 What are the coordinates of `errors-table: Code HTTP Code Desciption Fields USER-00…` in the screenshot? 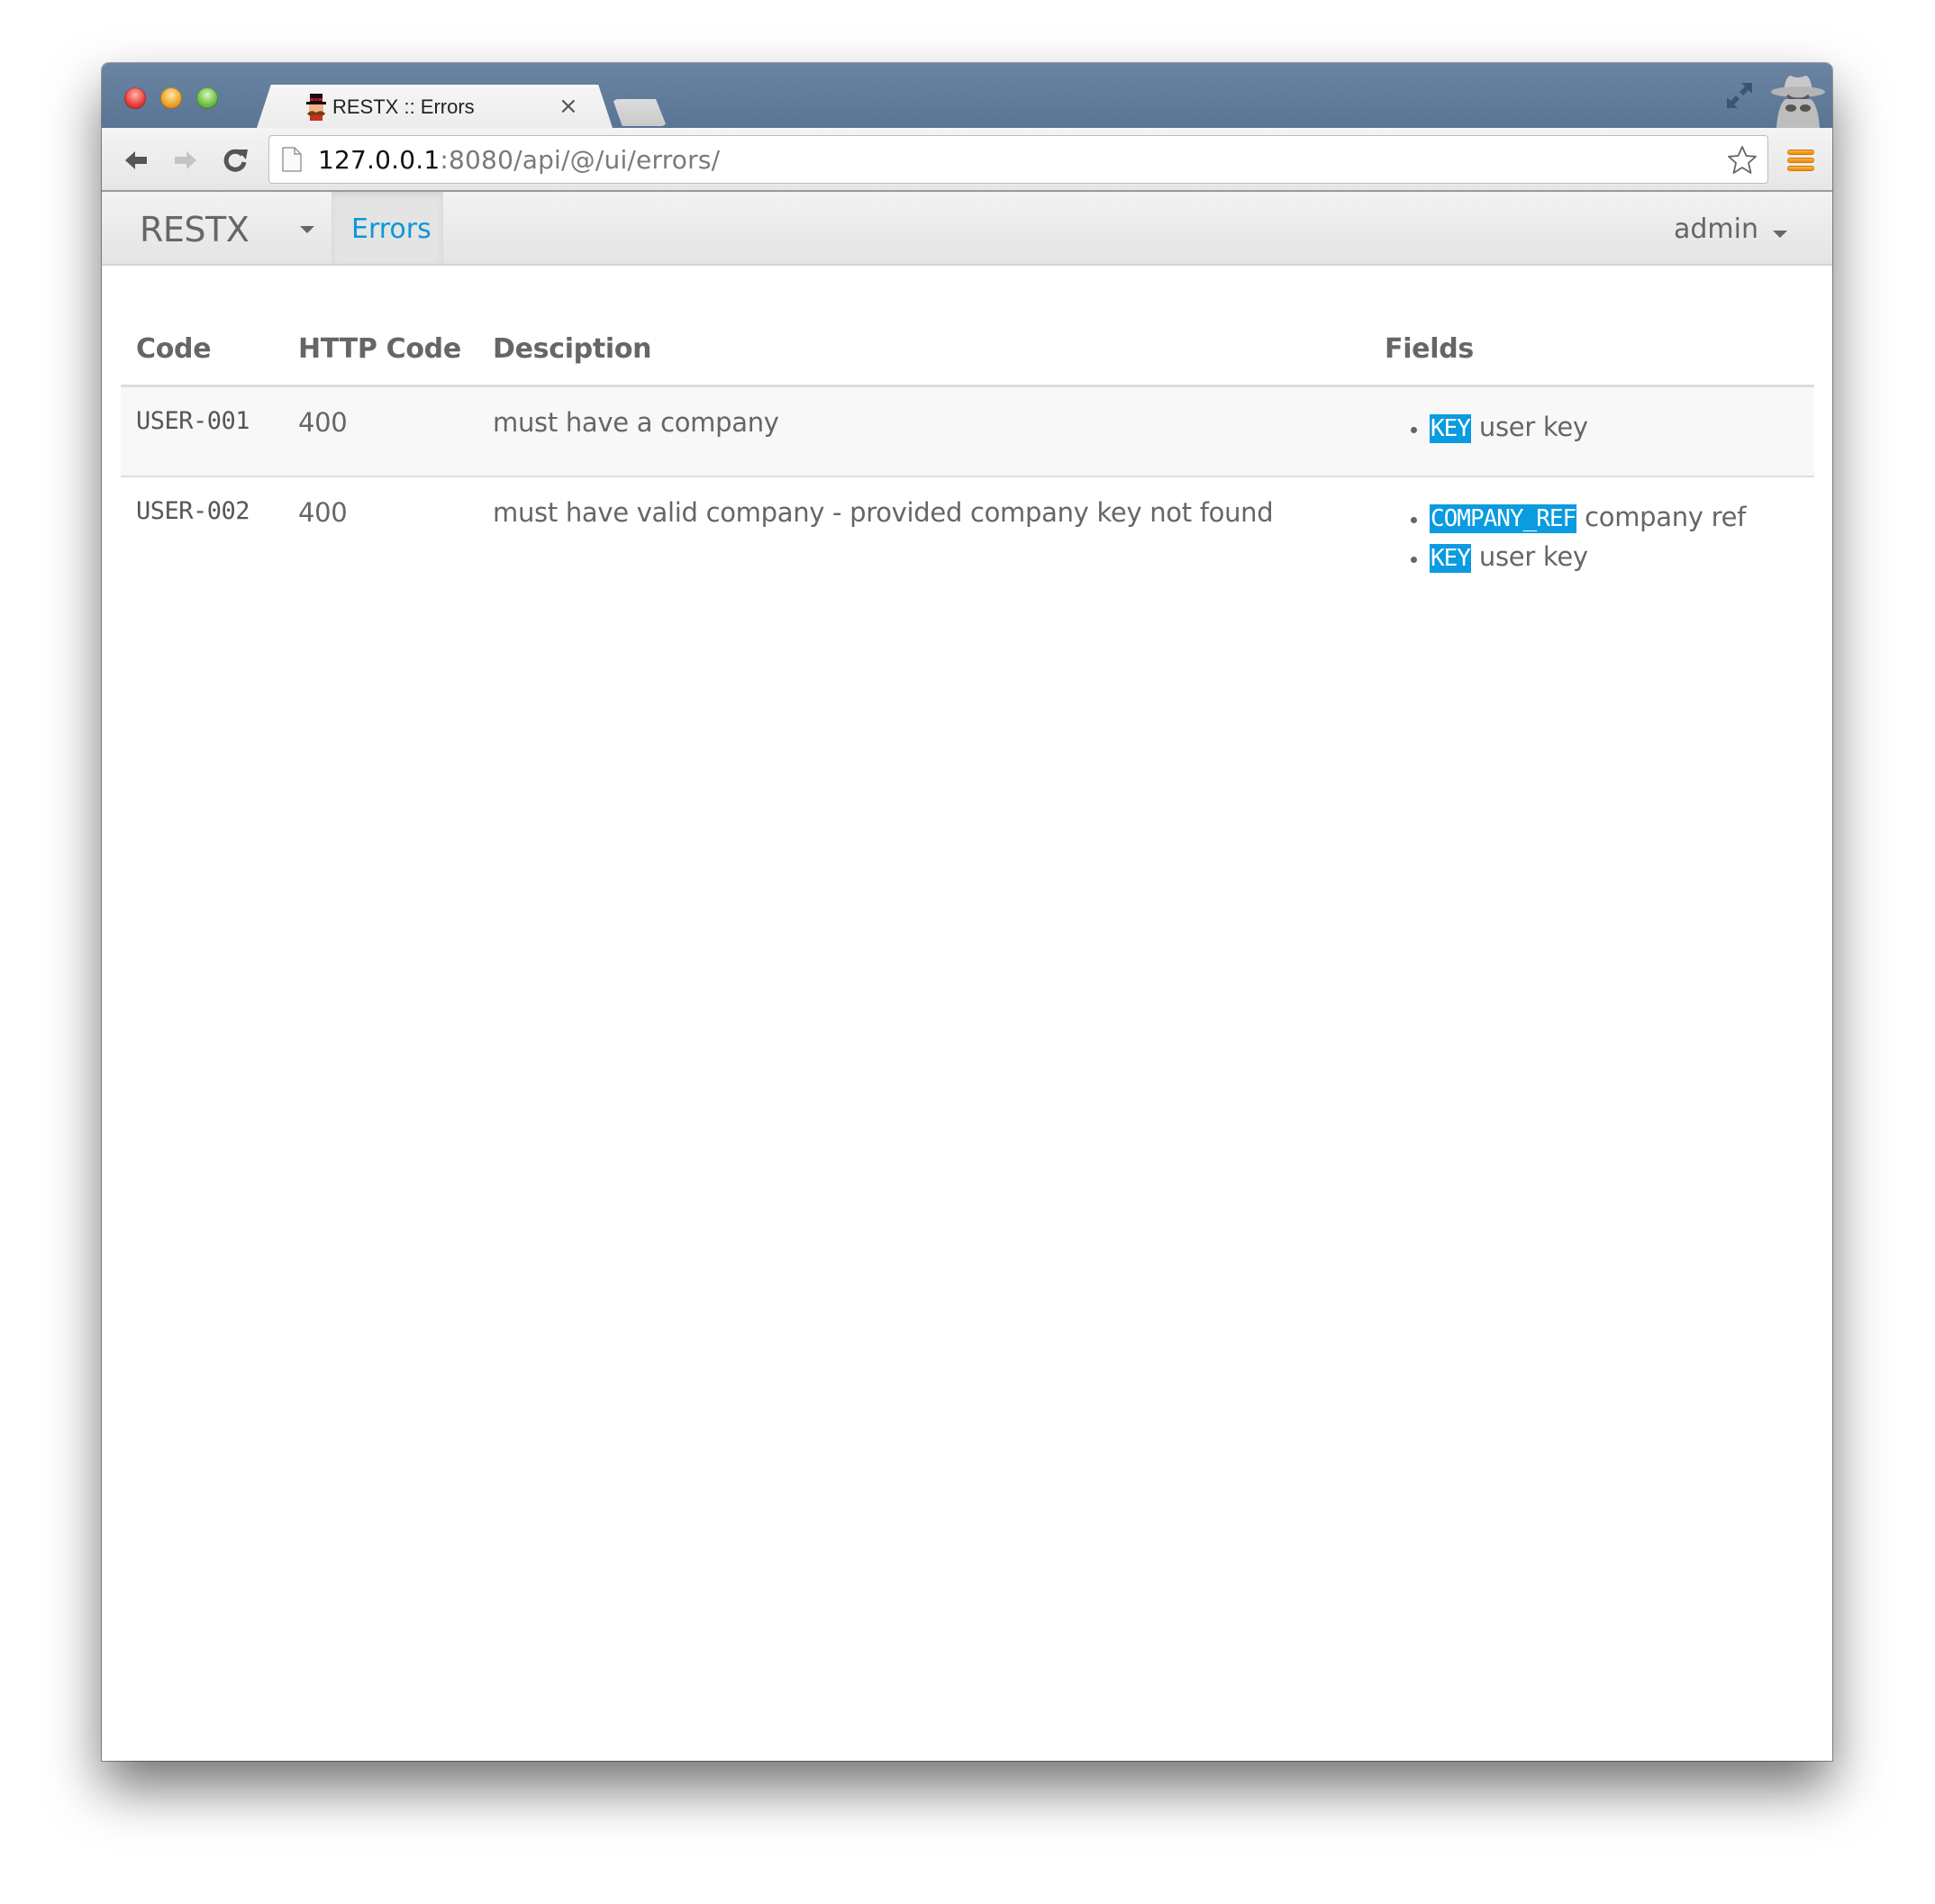 It's located at (967, 449).